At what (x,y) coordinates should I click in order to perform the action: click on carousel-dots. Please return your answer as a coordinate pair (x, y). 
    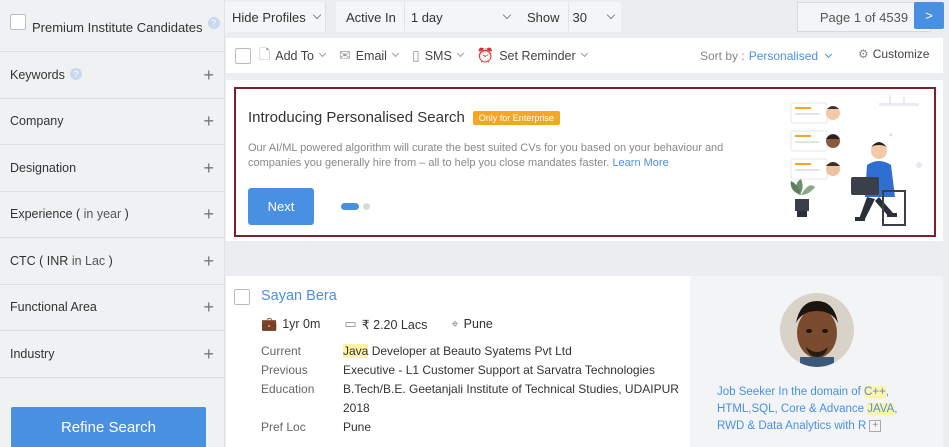
    Looking at the image, I should click on (355, 206).